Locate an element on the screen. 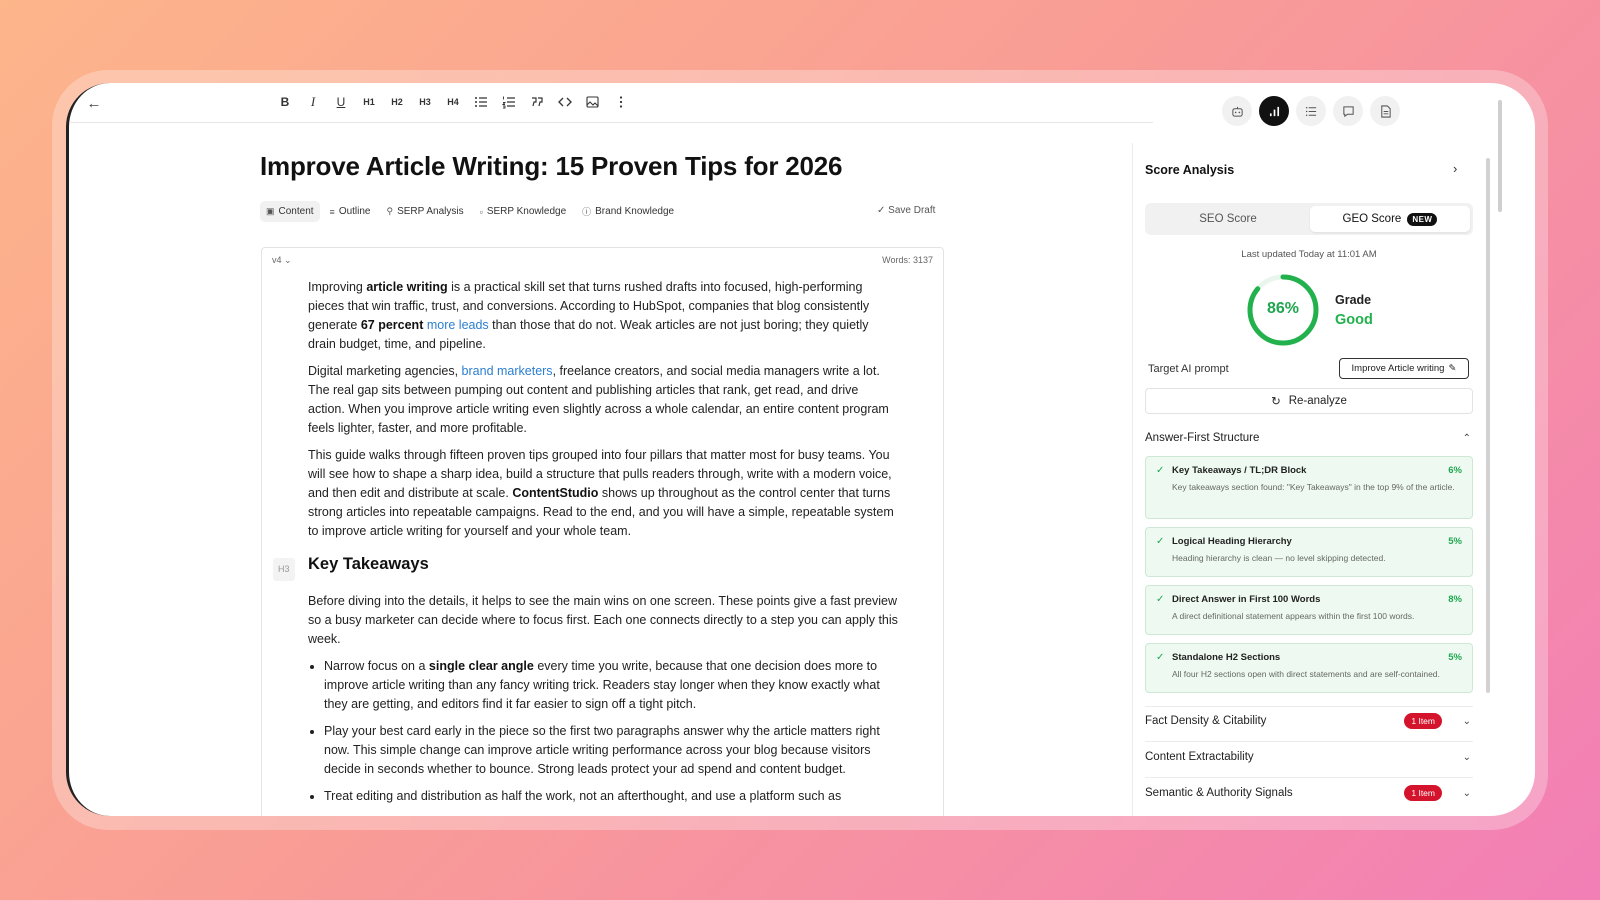 The height and width of the screenshot is (900, 1600). list-icon is located at coordinates (1311, 111).